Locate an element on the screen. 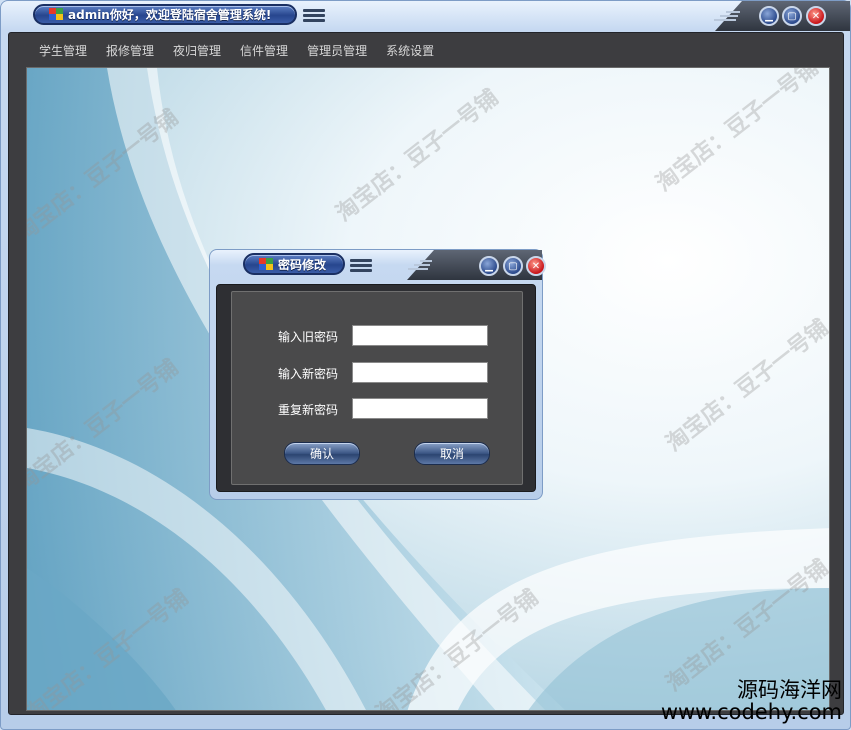 The width and height of the screenshot is (851, 730). brand-url: www.codehy.com is located at coordinates (751, 711).